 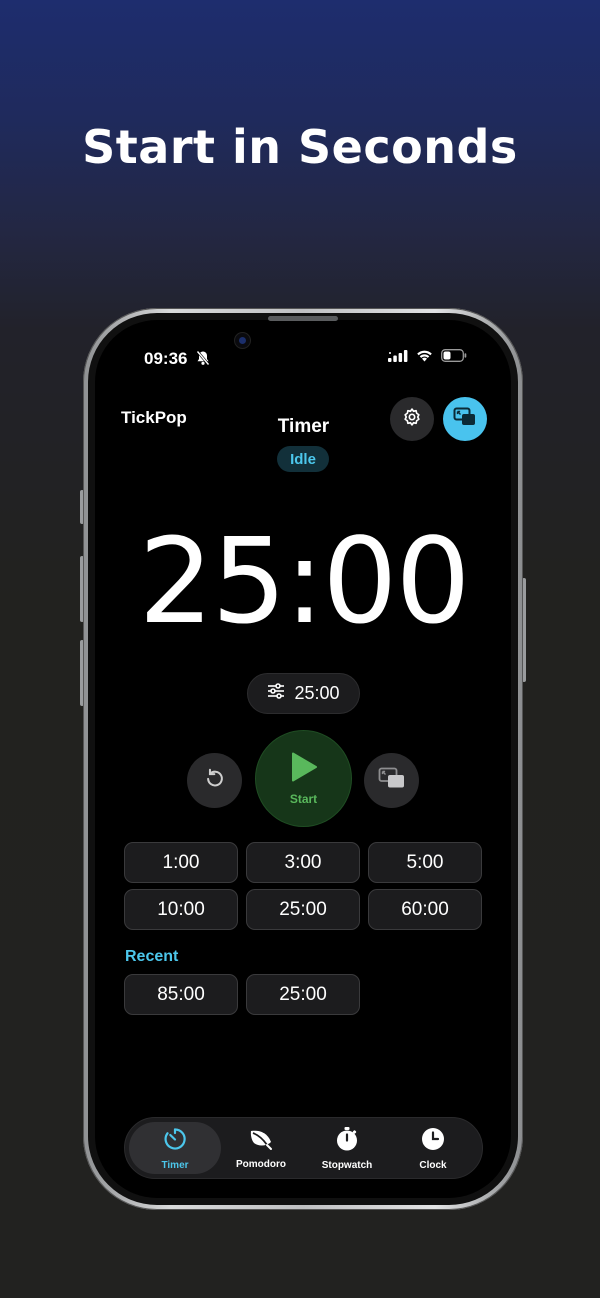 I want to click on timer-icon, so click(x=175, y=1141).